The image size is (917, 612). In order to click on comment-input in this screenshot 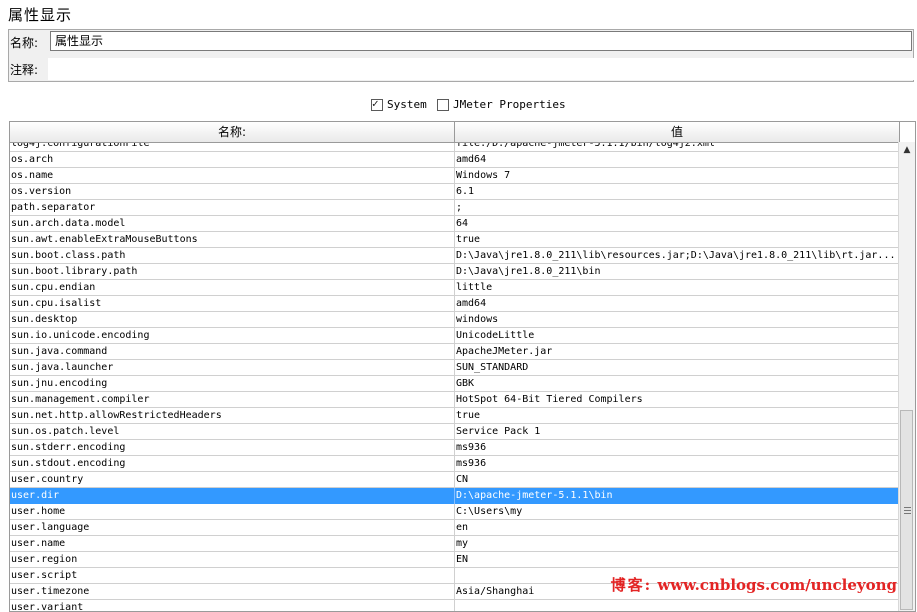, I will do `click(481, 69)`.